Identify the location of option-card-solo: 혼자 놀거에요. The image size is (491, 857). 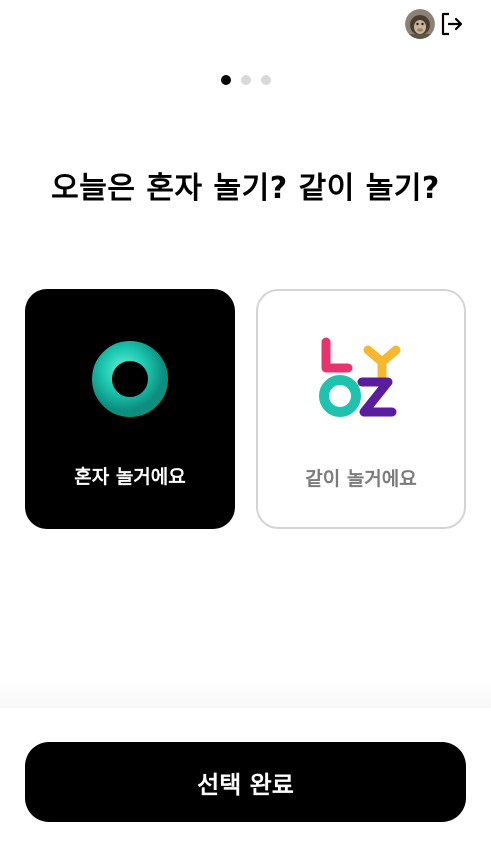
(130, 409).